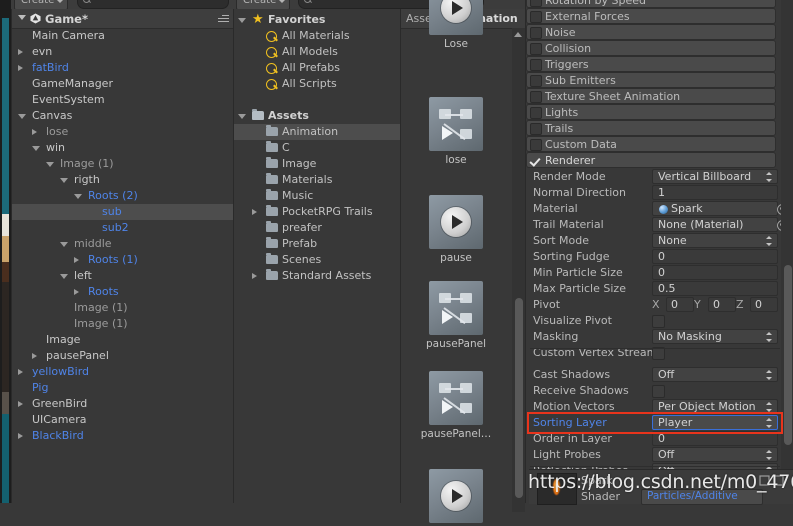  Describe the element at coordinates (651, 64) in the screenshot. I see `module-row-triggers: Triggers` at that location.